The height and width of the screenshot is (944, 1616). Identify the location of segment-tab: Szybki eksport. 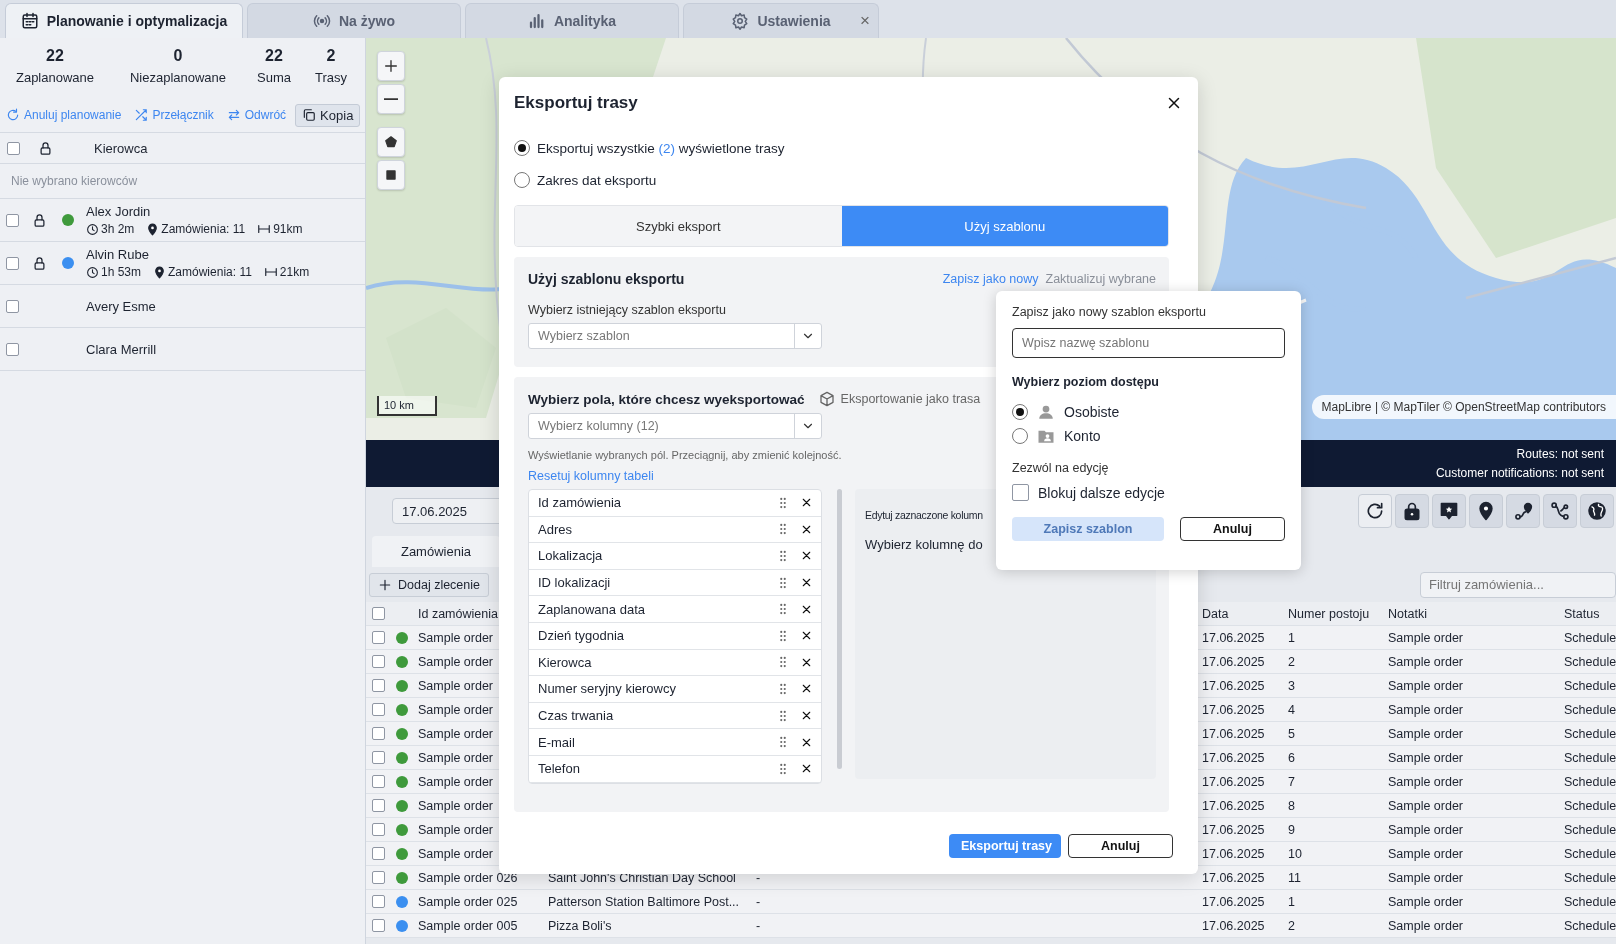
(678, 226).